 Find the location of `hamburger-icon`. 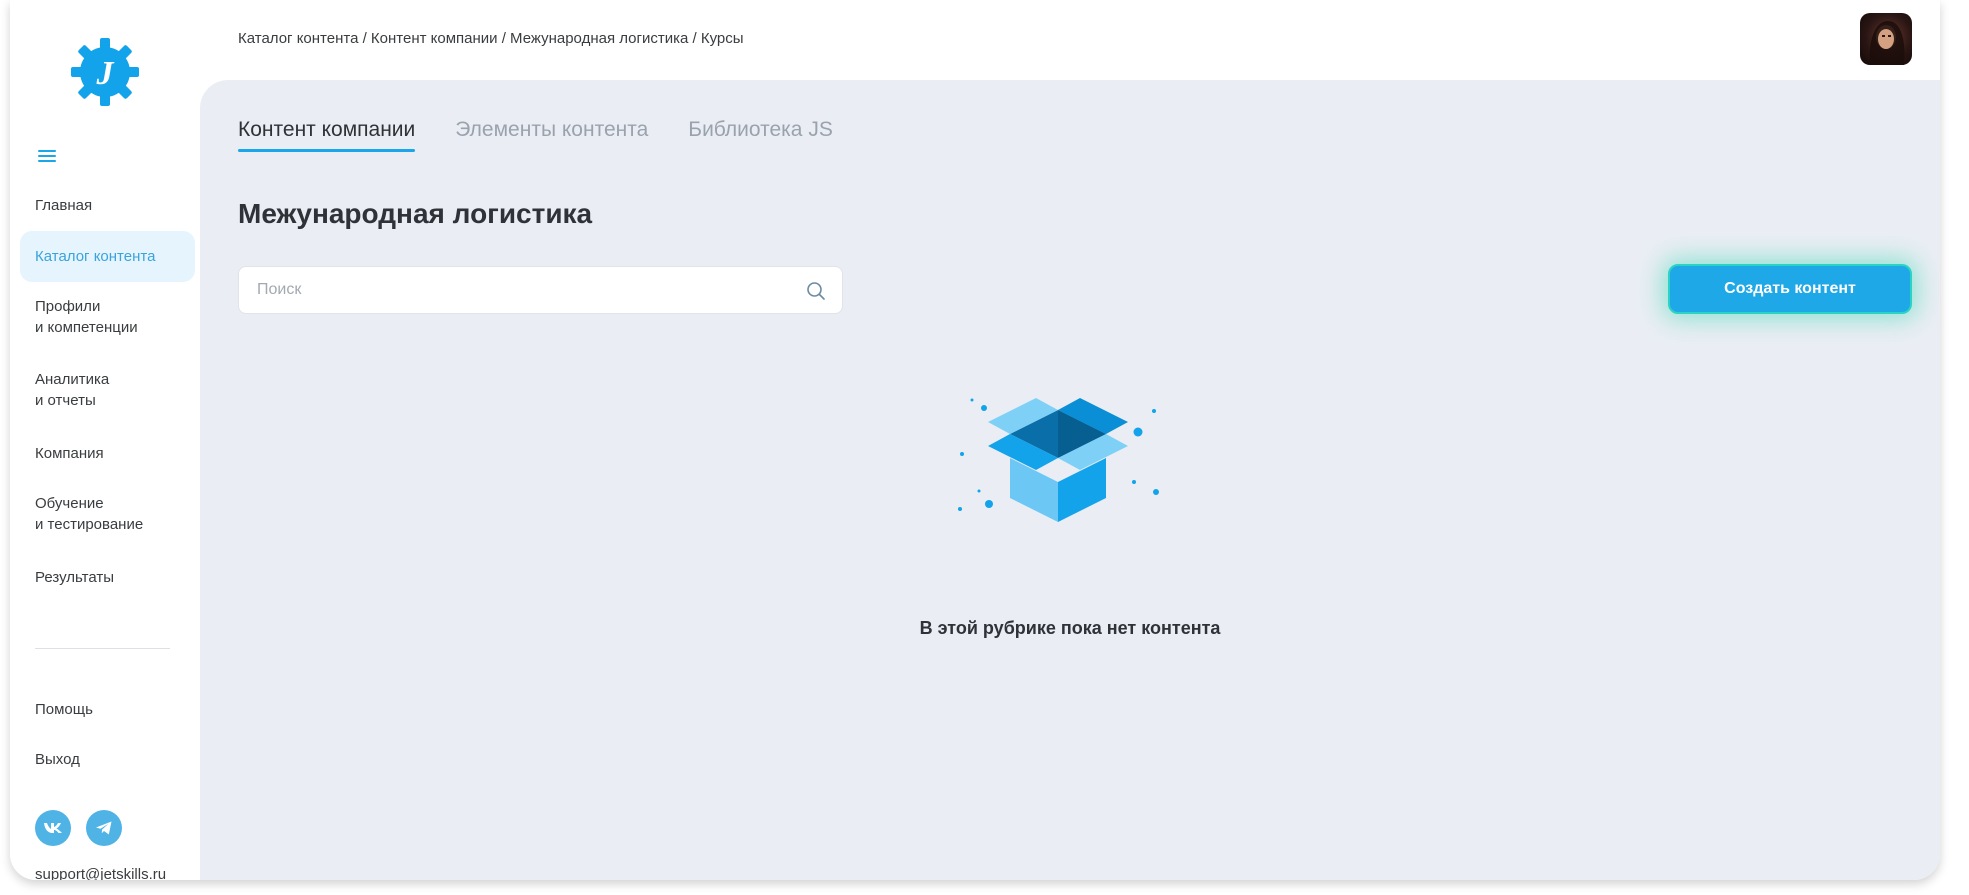

hamburger-icon is located at coordinates (47, 158).